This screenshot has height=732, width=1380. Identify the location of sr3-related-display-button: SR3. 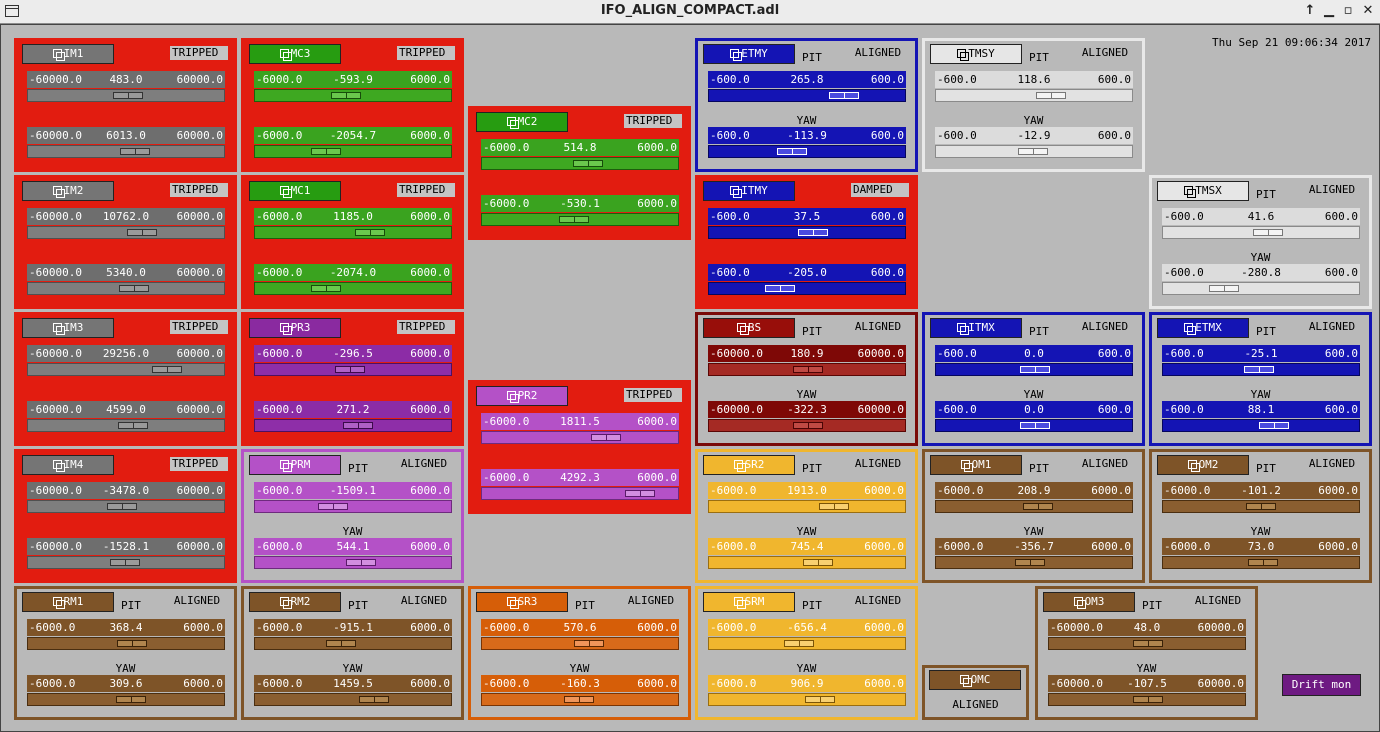
(522, 602).